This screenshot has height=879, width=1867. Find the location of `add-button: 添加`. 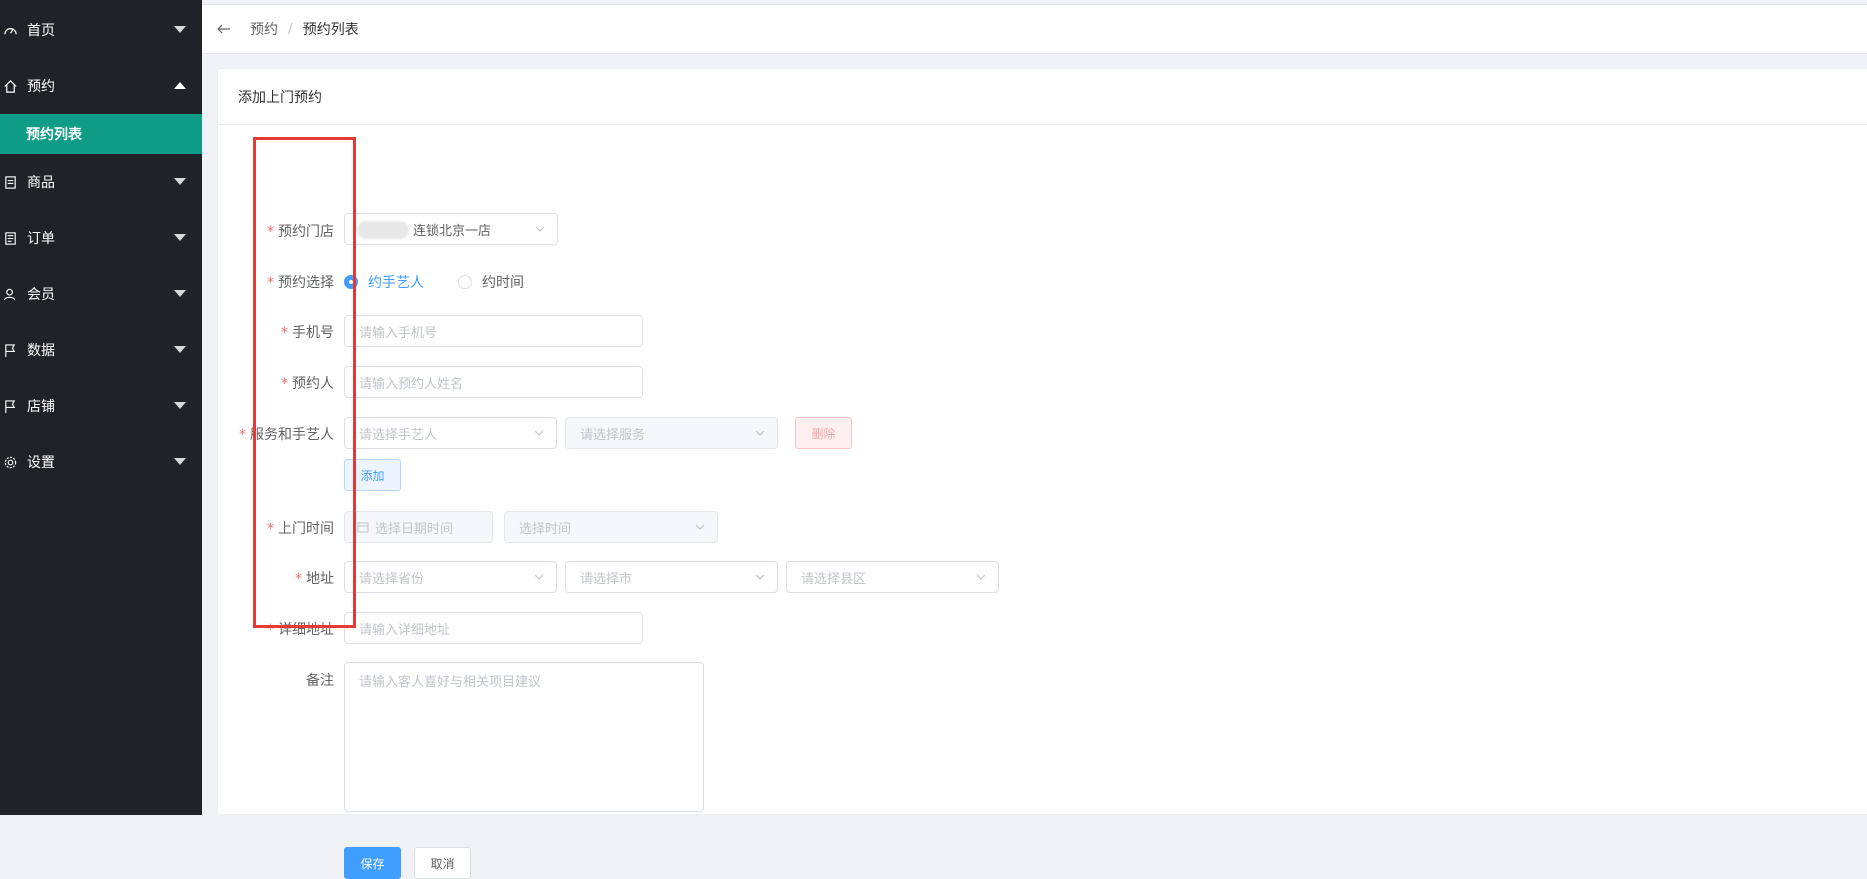

add-button: 添加 is located at coordinates (372, 475).